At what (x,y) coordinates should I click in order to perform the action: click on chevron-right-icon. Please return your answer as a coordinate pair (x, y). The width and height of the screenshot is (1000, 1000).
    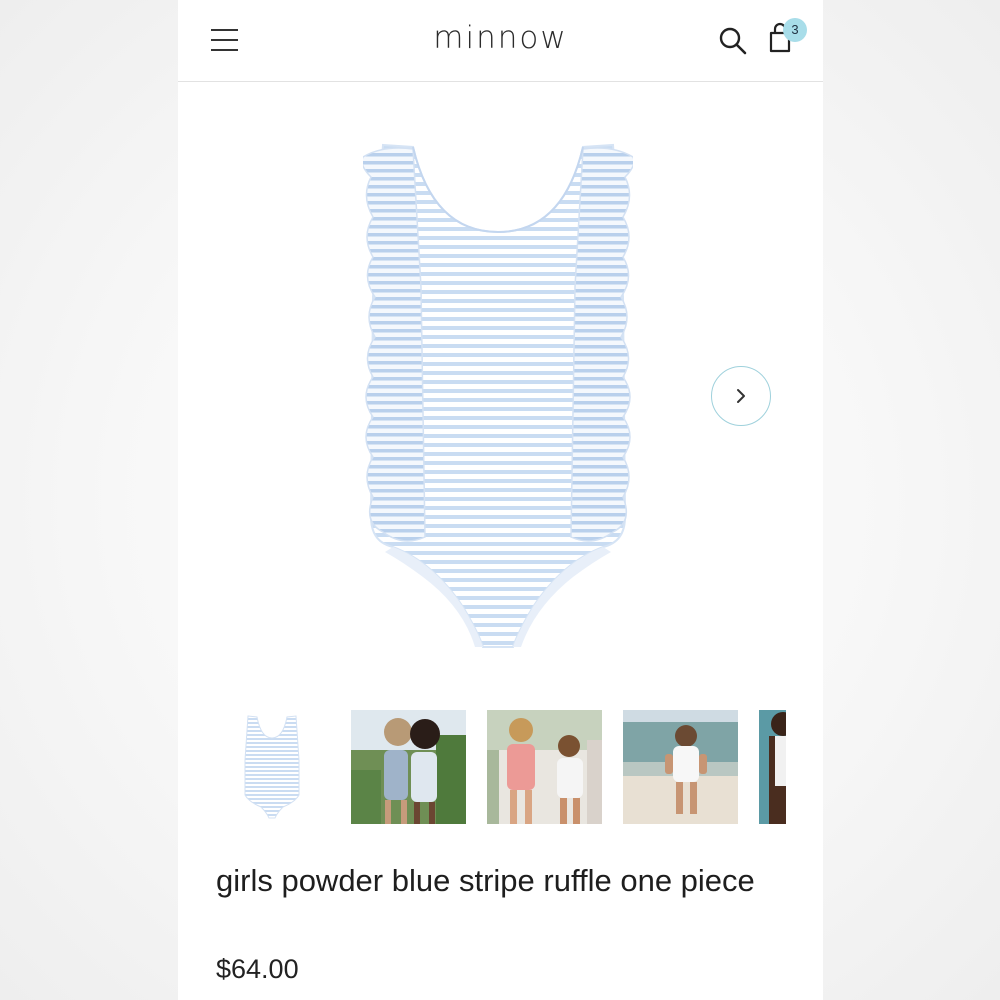
    Looking at the image, I should click on (741, 396).